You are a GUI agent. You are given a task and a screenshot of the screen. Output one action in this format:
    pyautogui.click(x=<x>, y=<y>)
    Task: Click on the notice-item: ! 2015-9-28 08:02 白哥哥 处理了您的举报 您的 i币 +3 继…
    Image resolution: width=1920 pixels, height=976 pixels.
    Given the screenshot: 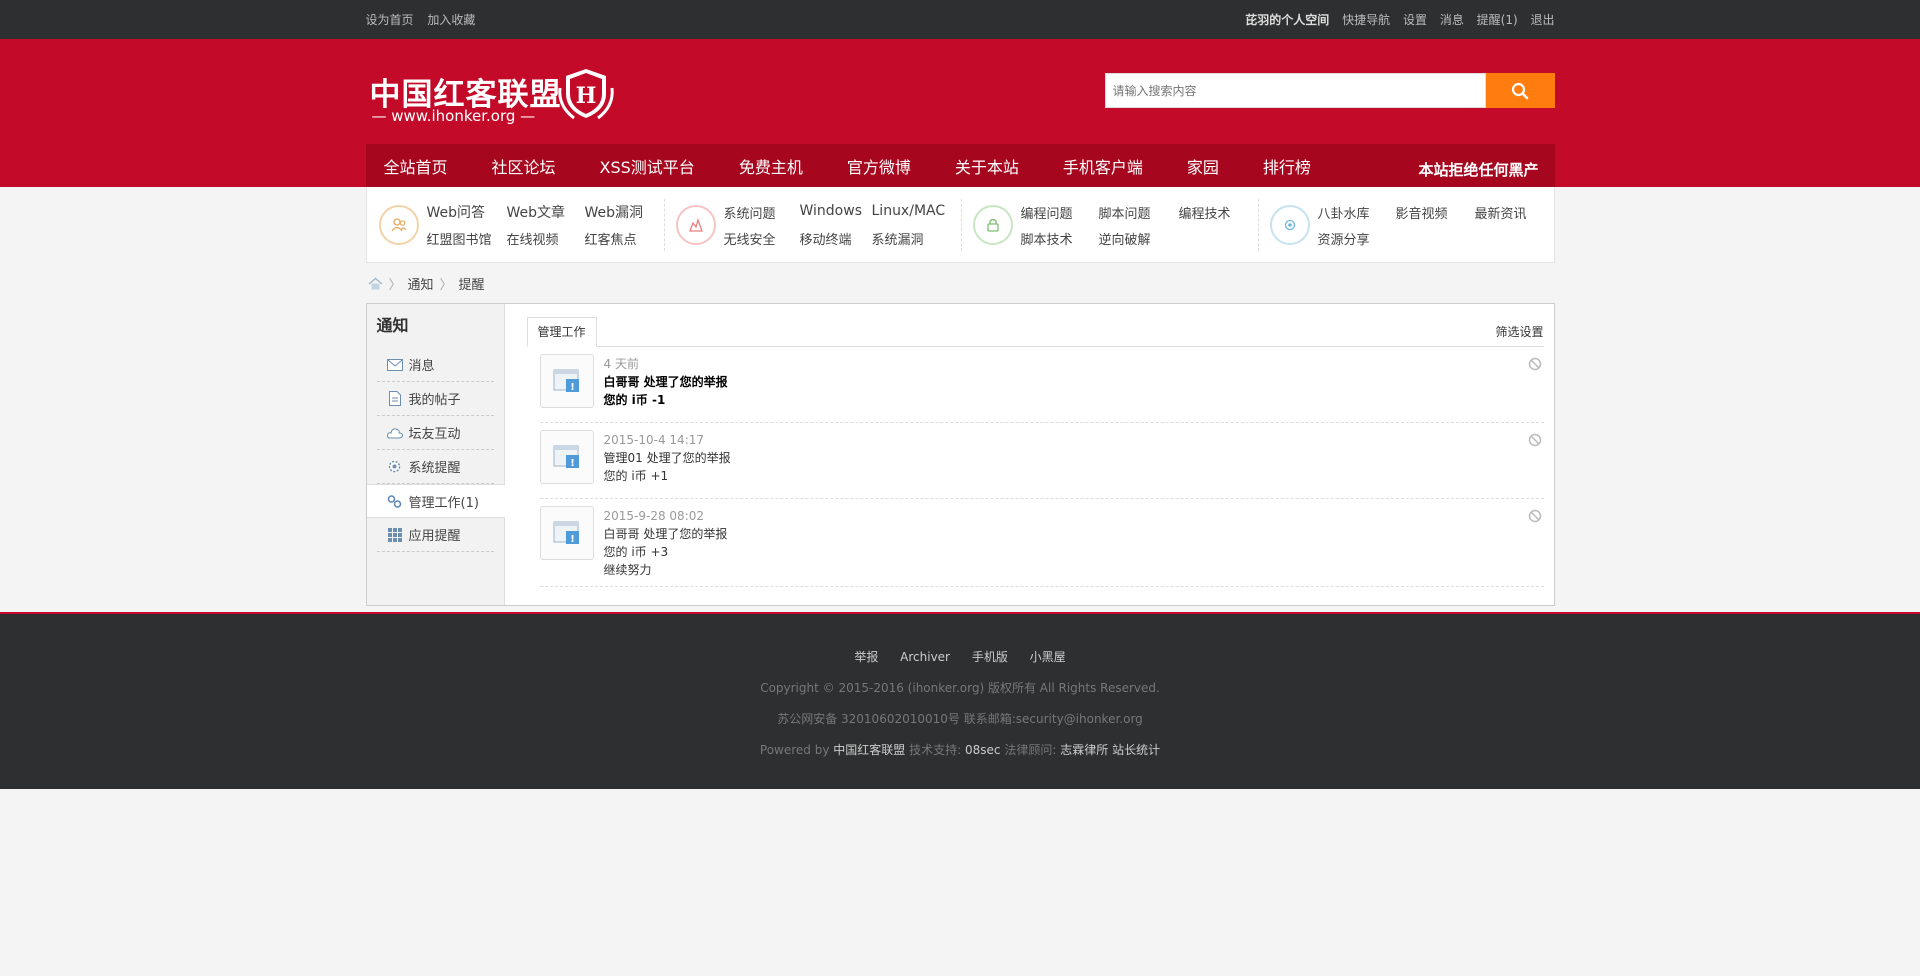 What is the action you would take?
    pyautogui.click(x=1041, y=543)
    